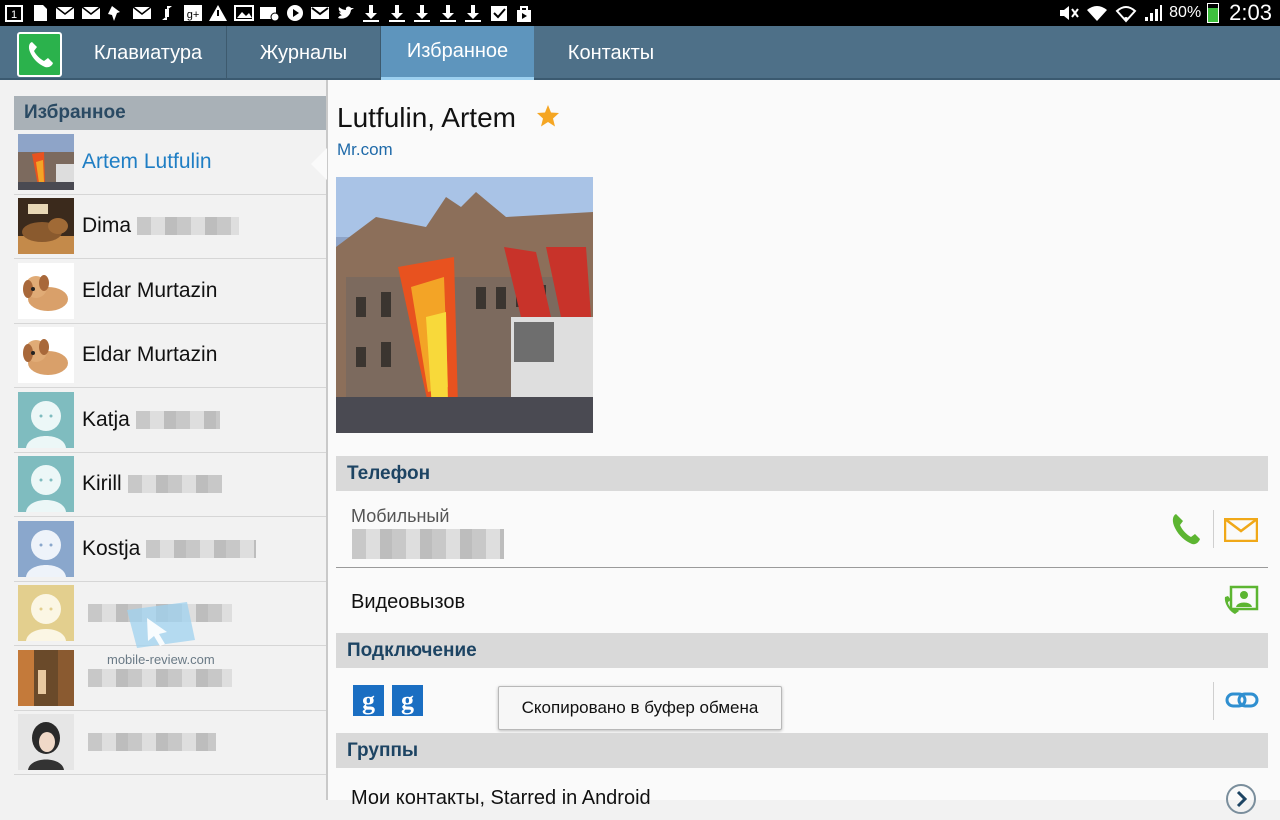 This screenshot has width=1280, height=820. I want to click on svg-text: g+, so click(192, 15).